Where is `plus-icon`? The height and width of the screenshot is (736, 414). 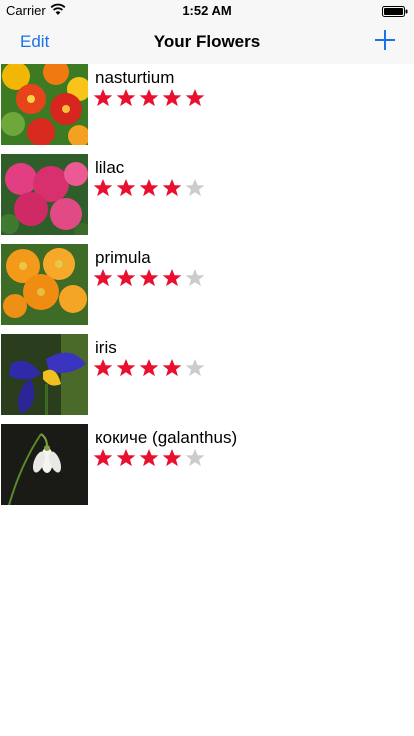
plus-icon is located at coordinates (385, 40).